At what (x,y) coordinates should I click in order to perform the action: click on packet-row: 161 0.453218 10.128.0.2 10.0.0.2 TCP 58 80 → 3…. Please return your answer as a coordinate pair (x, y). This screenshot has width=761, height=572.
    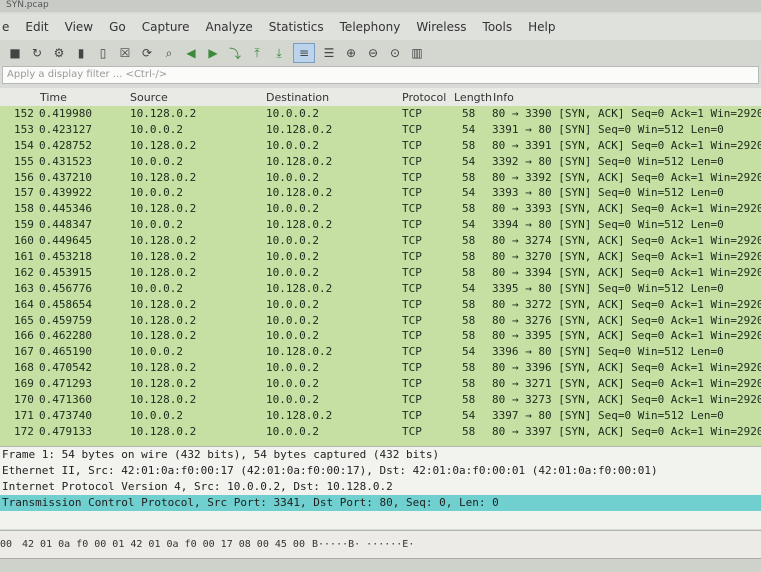
    Looking at the image, I should click on (380, 257).